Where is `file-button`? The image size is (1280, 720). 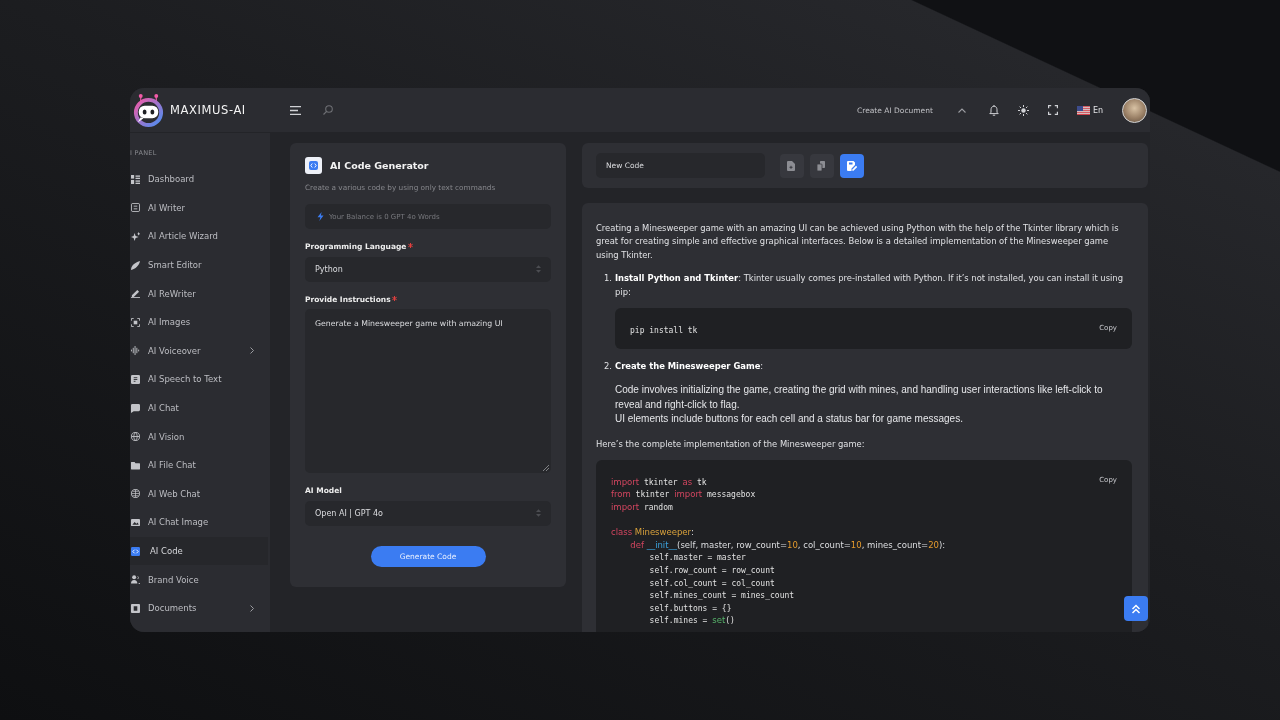
file-button is located at coordinates (792, 165).